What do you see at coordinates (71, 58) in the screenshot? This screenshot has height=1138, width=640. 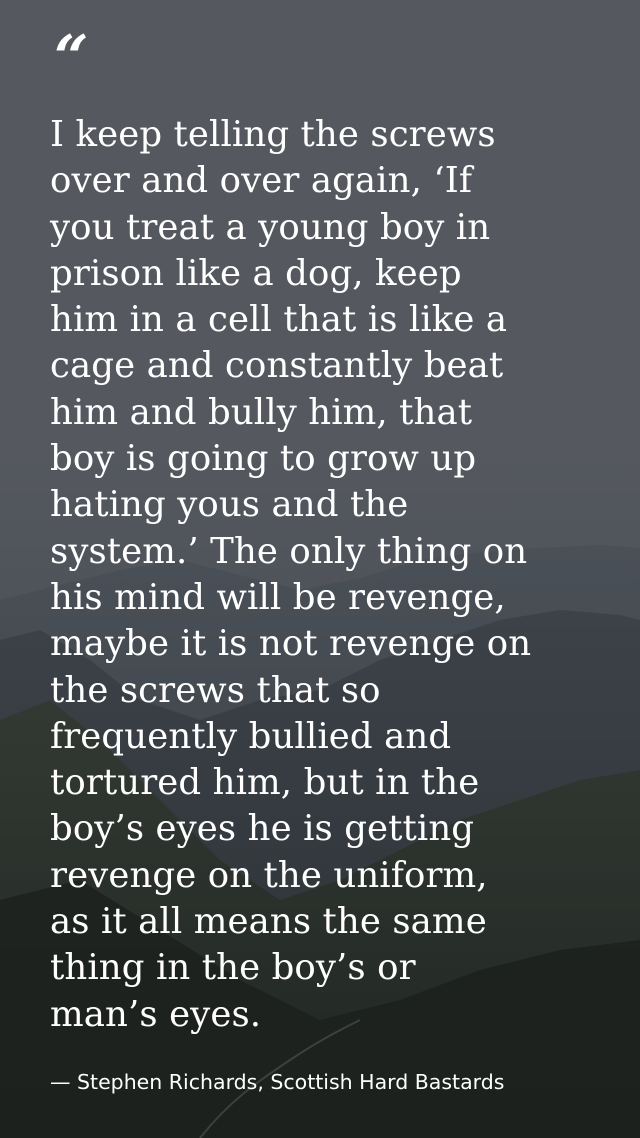 I see `quote-mark-icon: “` at bounding box center [71, 58].